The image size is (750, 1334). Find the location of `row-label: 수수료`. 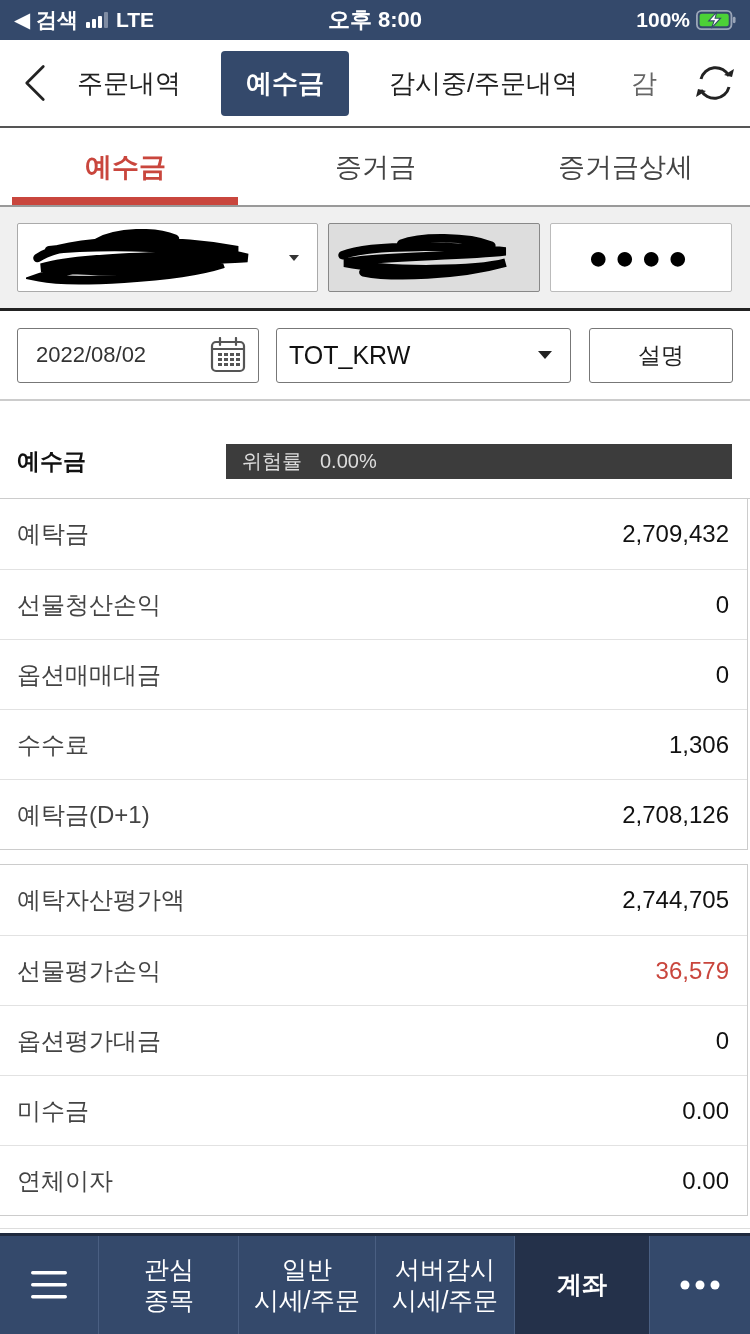

row-label: 수수료 is located at coordinates (53, 744).